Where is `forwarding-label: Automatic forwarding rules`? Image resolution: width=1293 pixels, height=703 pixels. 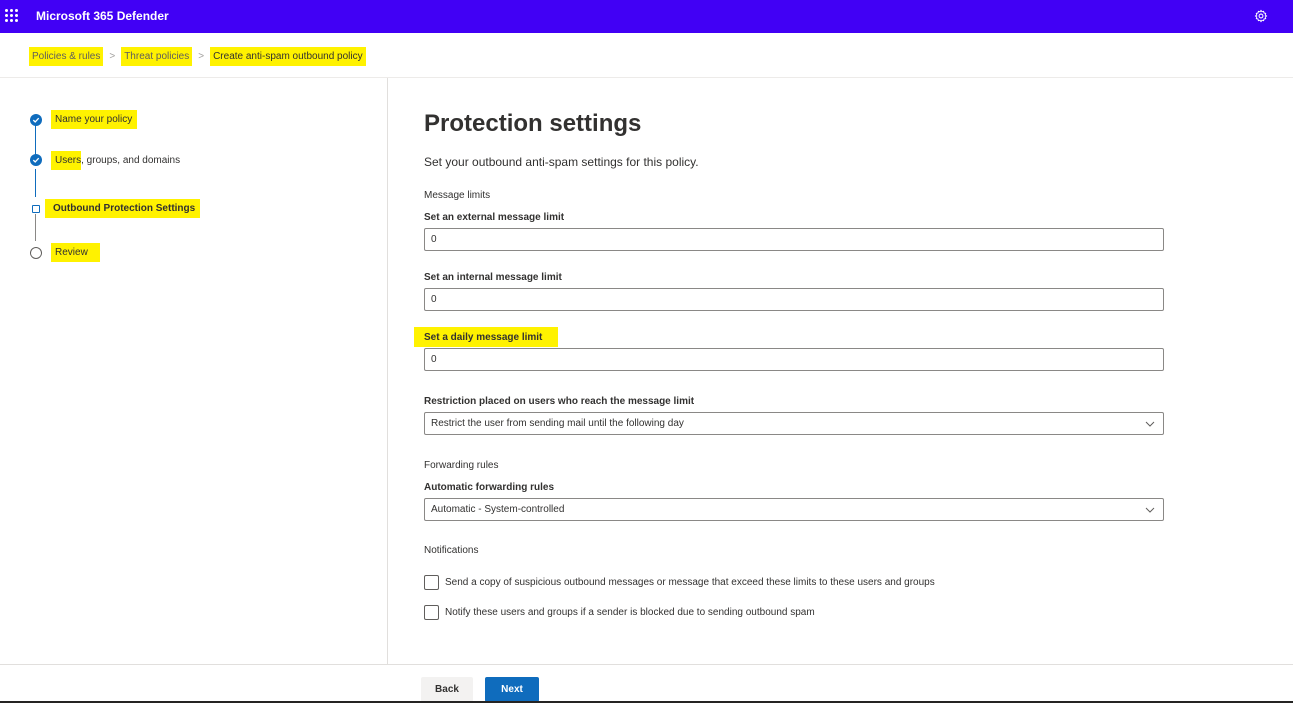
forwarding-label: Automatic forwarding rules is located at coordinates (489, 487).